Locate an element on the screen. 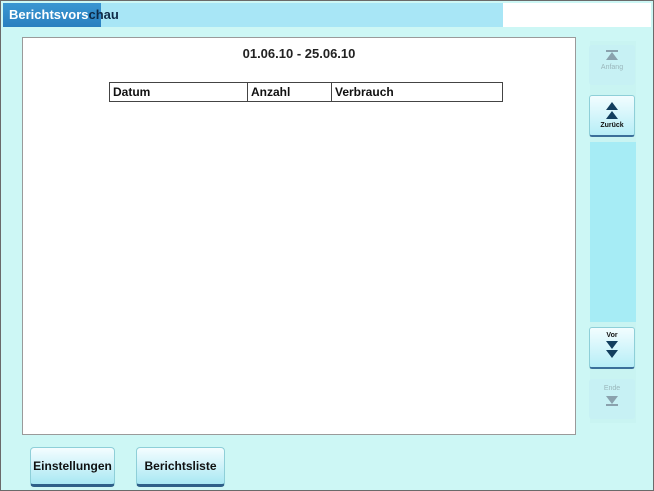 This screenshot has width=654, height=491. report-table-header: Datum Anzahl Verbrauch is located at coordinates (306, 92).